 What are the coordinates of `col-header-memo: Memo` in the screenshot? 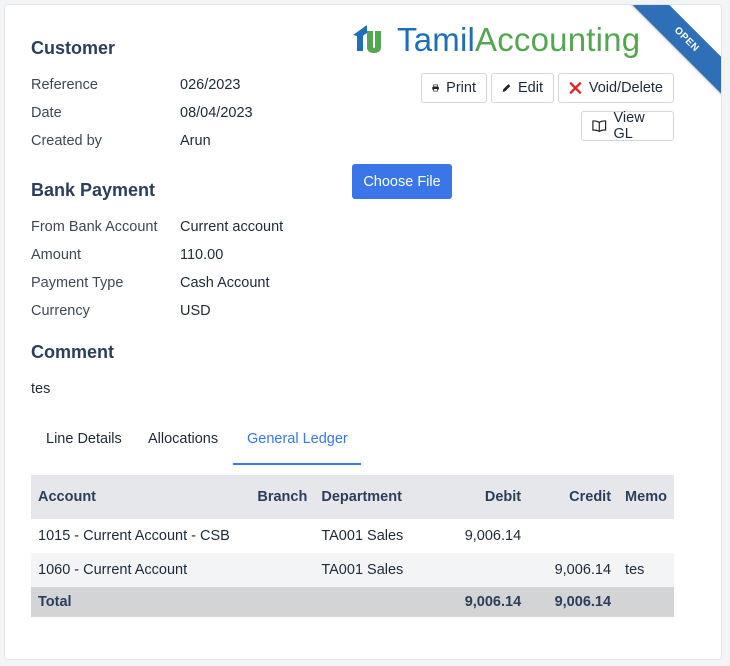 It's located at (646, 497).